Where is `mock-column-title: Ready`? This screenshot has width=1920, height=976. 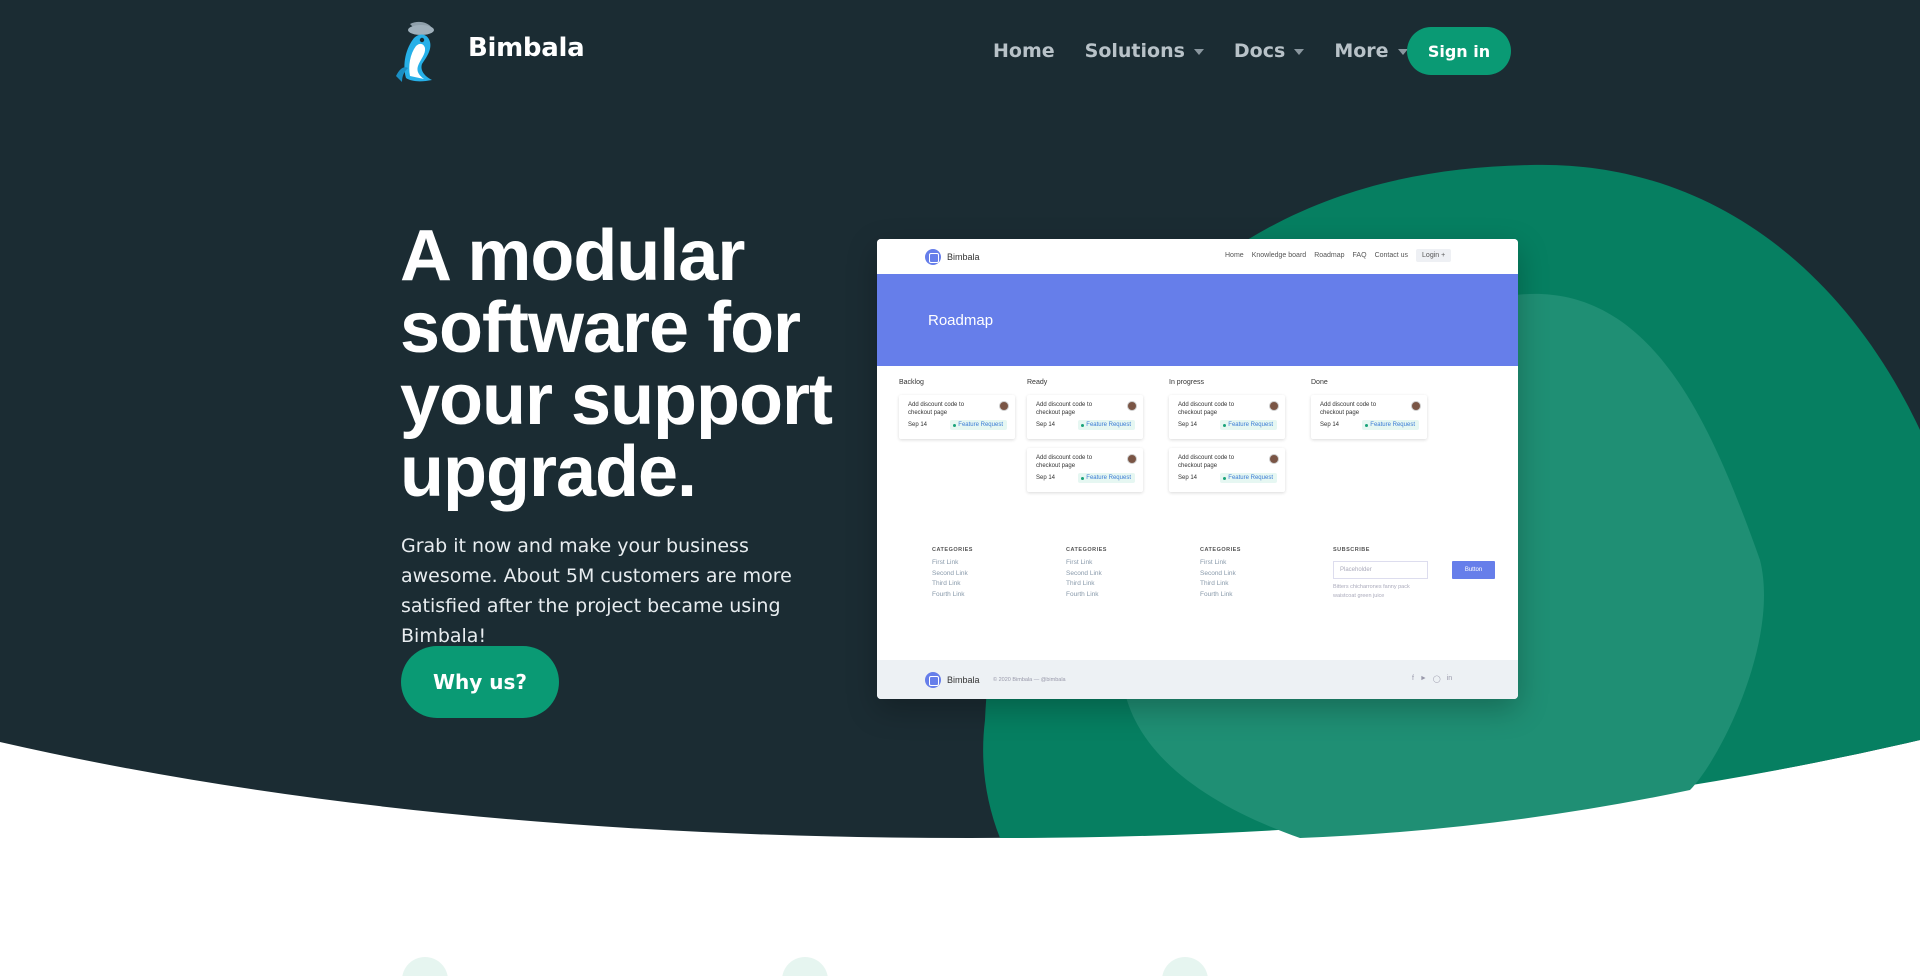
mock-column-title: Ready is located at coordinates (1037, 382).